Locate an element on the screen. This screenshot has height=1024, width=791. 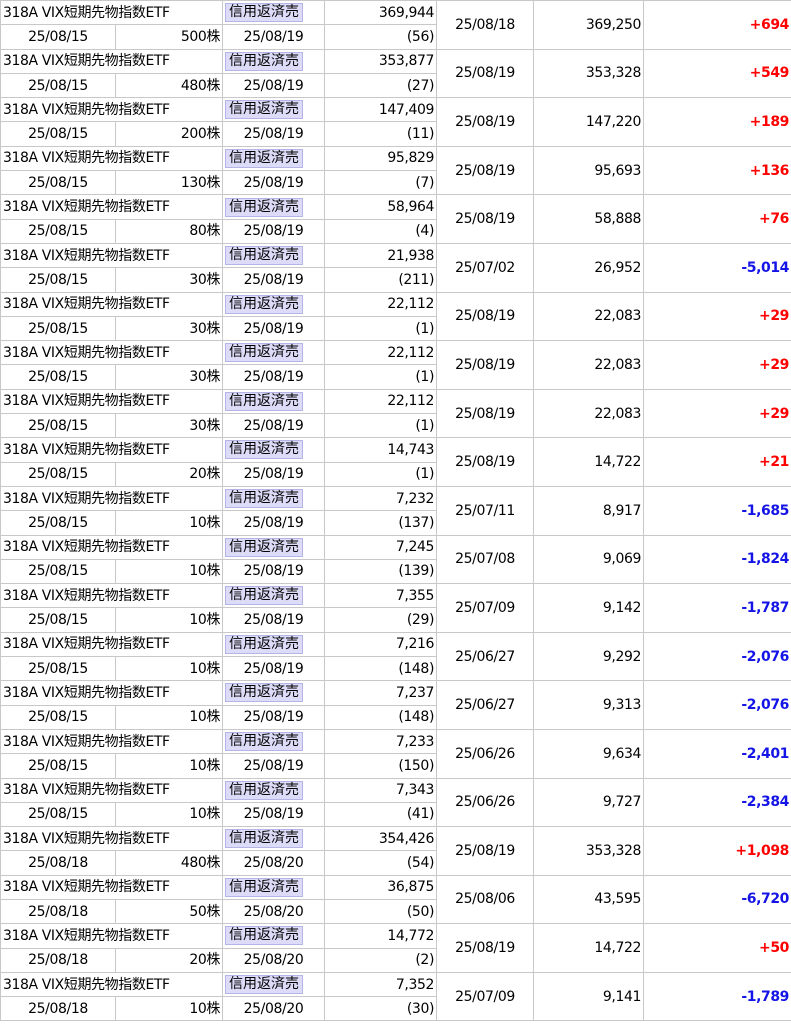
cost-amount: 7,245 is located at coordinates (381, 547).